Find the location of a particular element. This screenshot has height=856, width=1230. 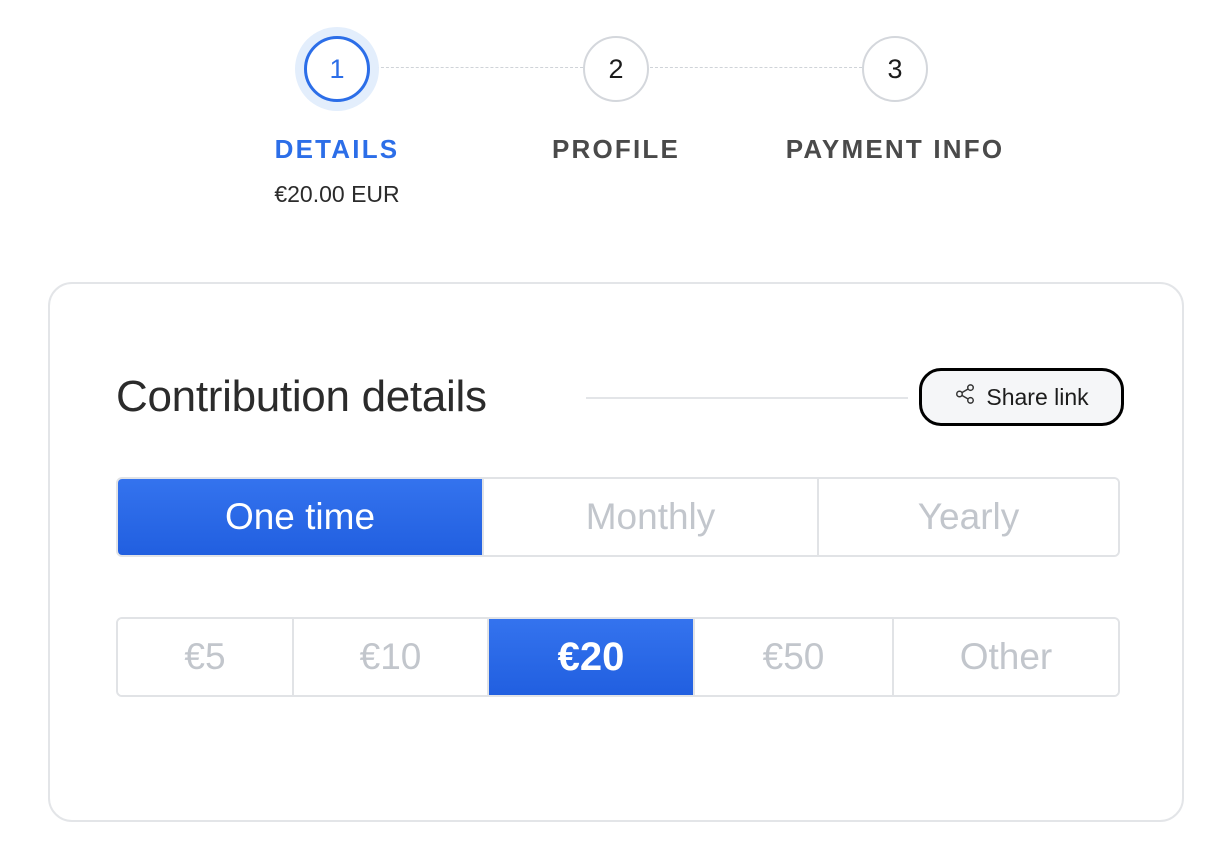

frequency-option-yearly: Yearly is located at coordinates (968, 517).